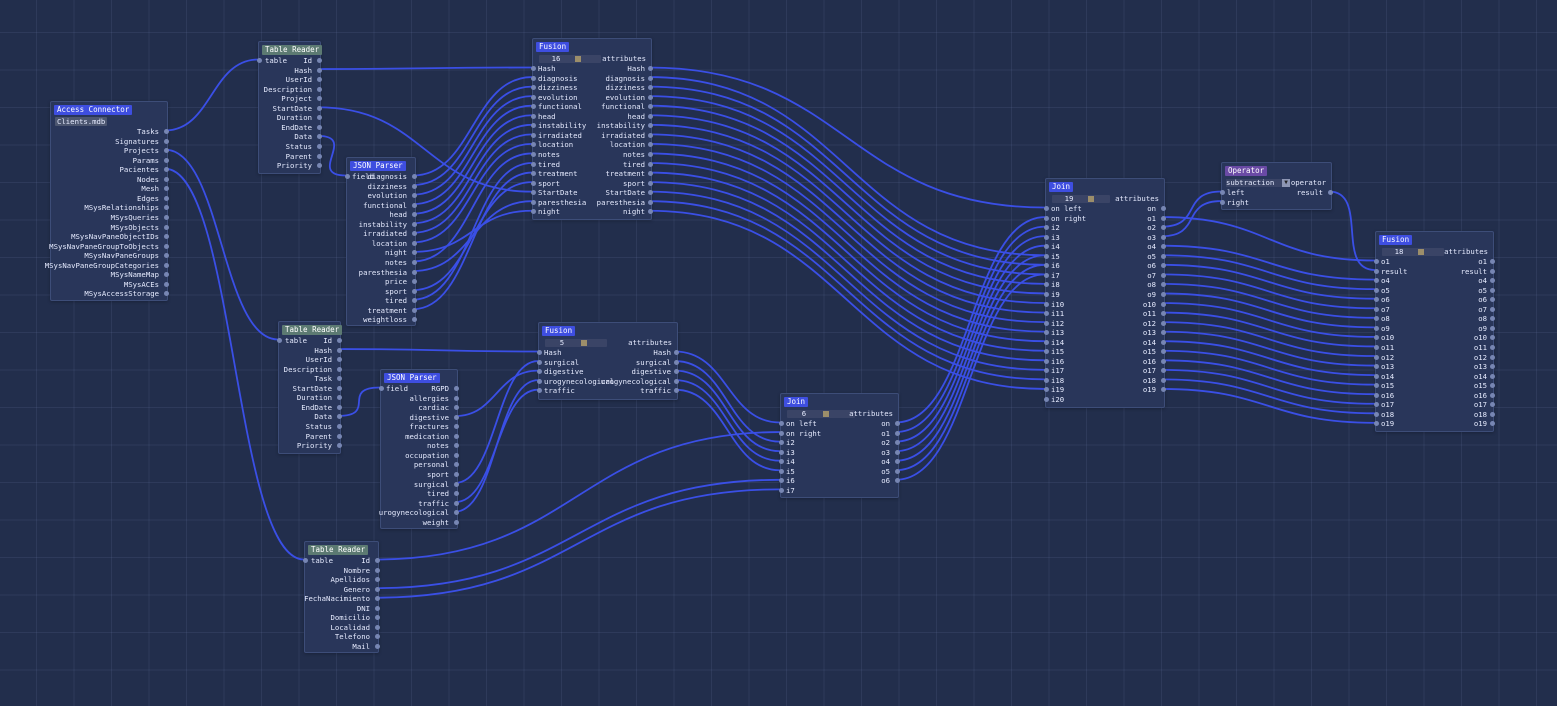 Image resolution: width=1557 pixels, height=706 pixels. I want to click on port-jp1.o6, so click(414, 234).